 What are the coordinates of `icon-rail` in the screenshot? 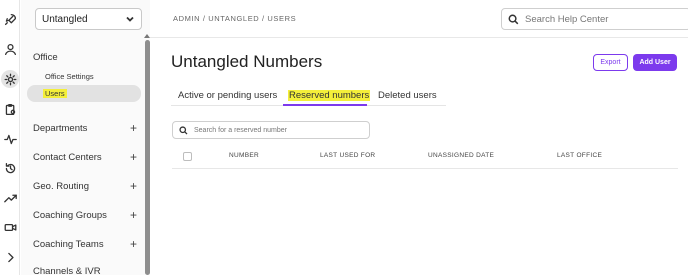 It's located at (10, 137).